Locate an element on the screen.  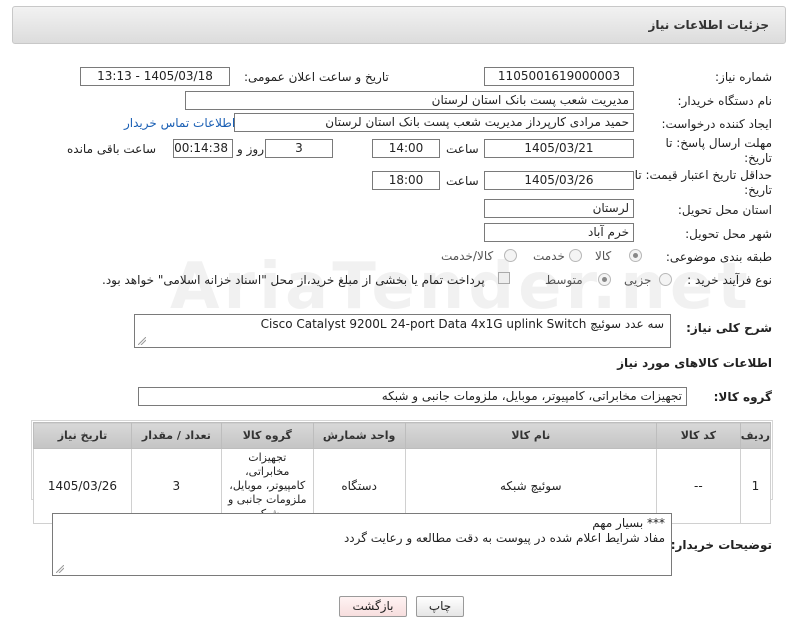
col-qty: تعداد / مقدار is located at coordinates (176, 435).